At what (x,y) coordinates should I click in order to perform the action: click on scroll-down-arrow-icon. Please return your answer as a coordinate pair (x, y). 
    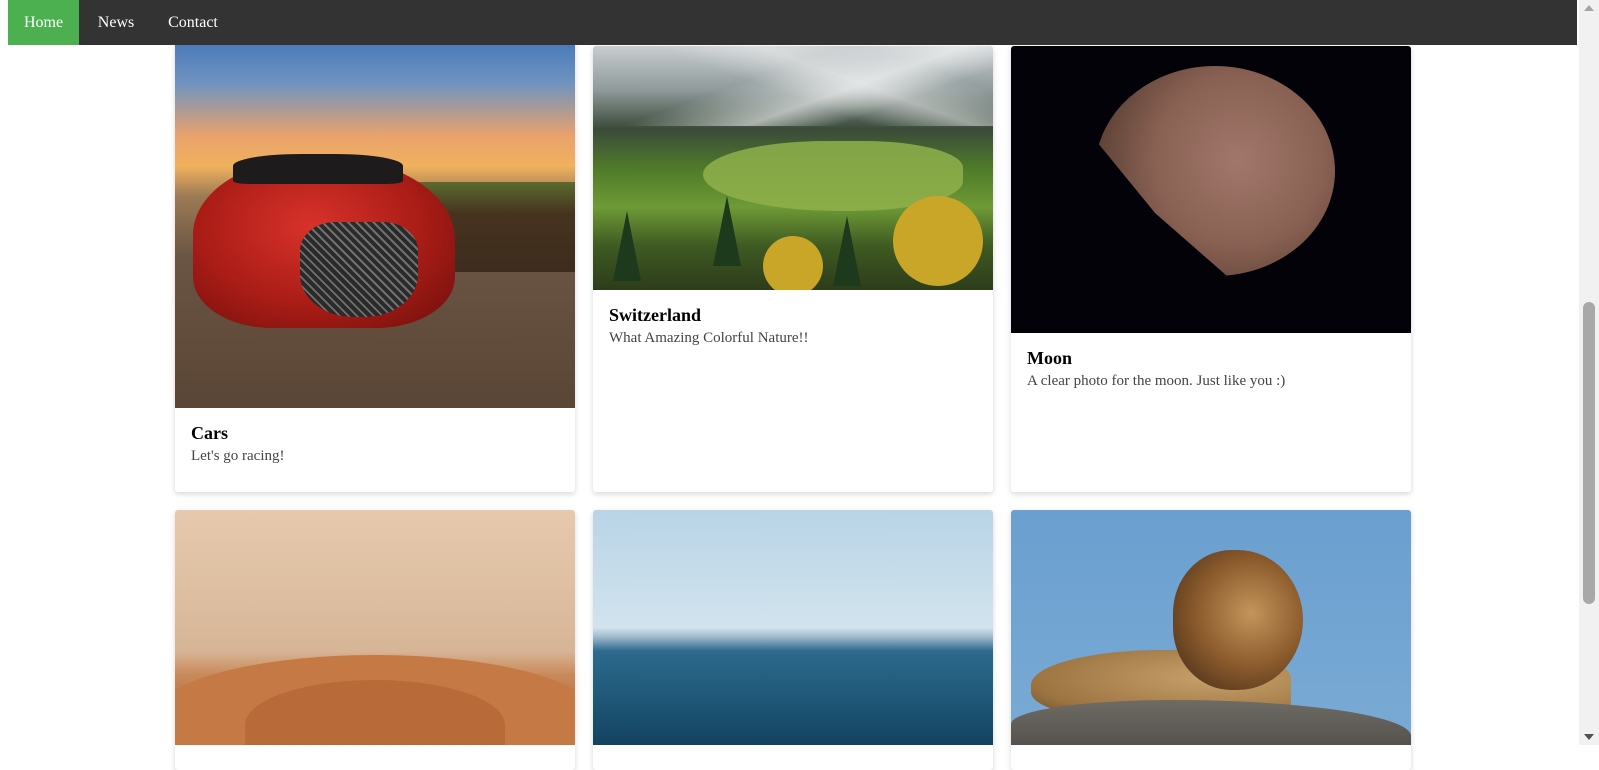
    Looking at the image, I should click on (1589, 737).